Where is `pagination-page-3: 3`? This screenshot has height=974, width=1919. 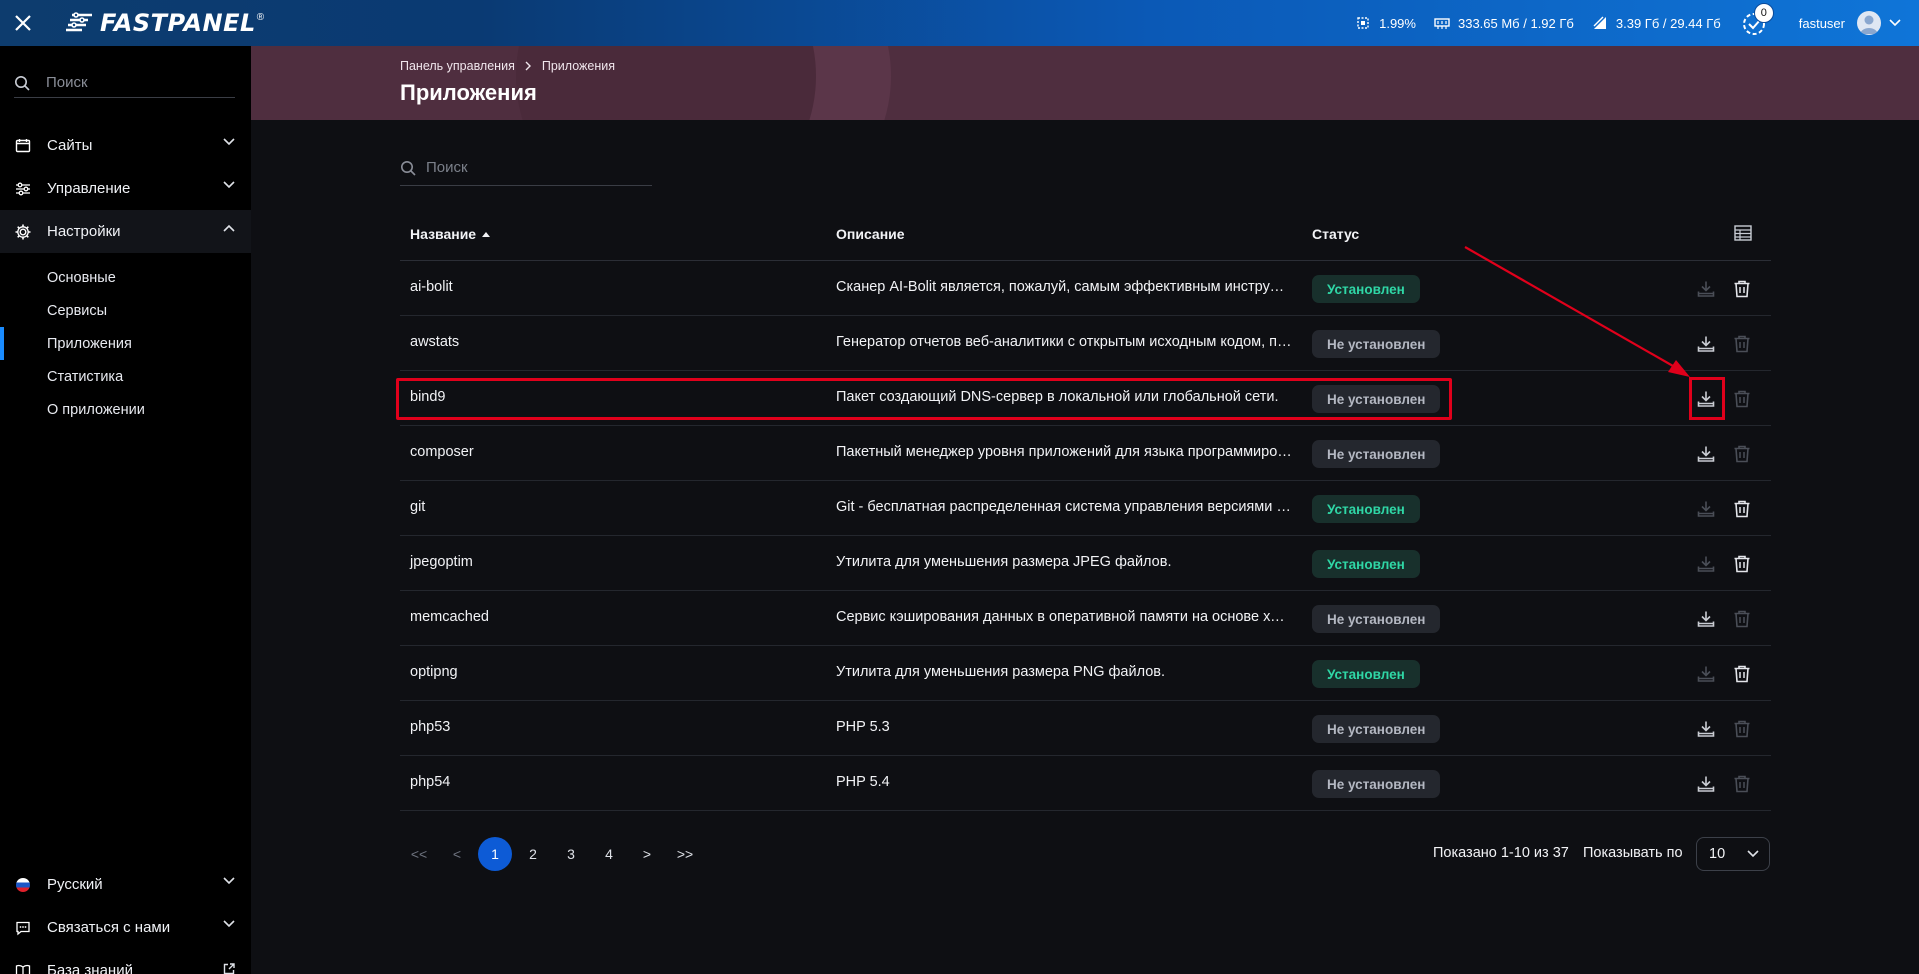
pagination-page-3: 3 is located at coordinates (571, 854).